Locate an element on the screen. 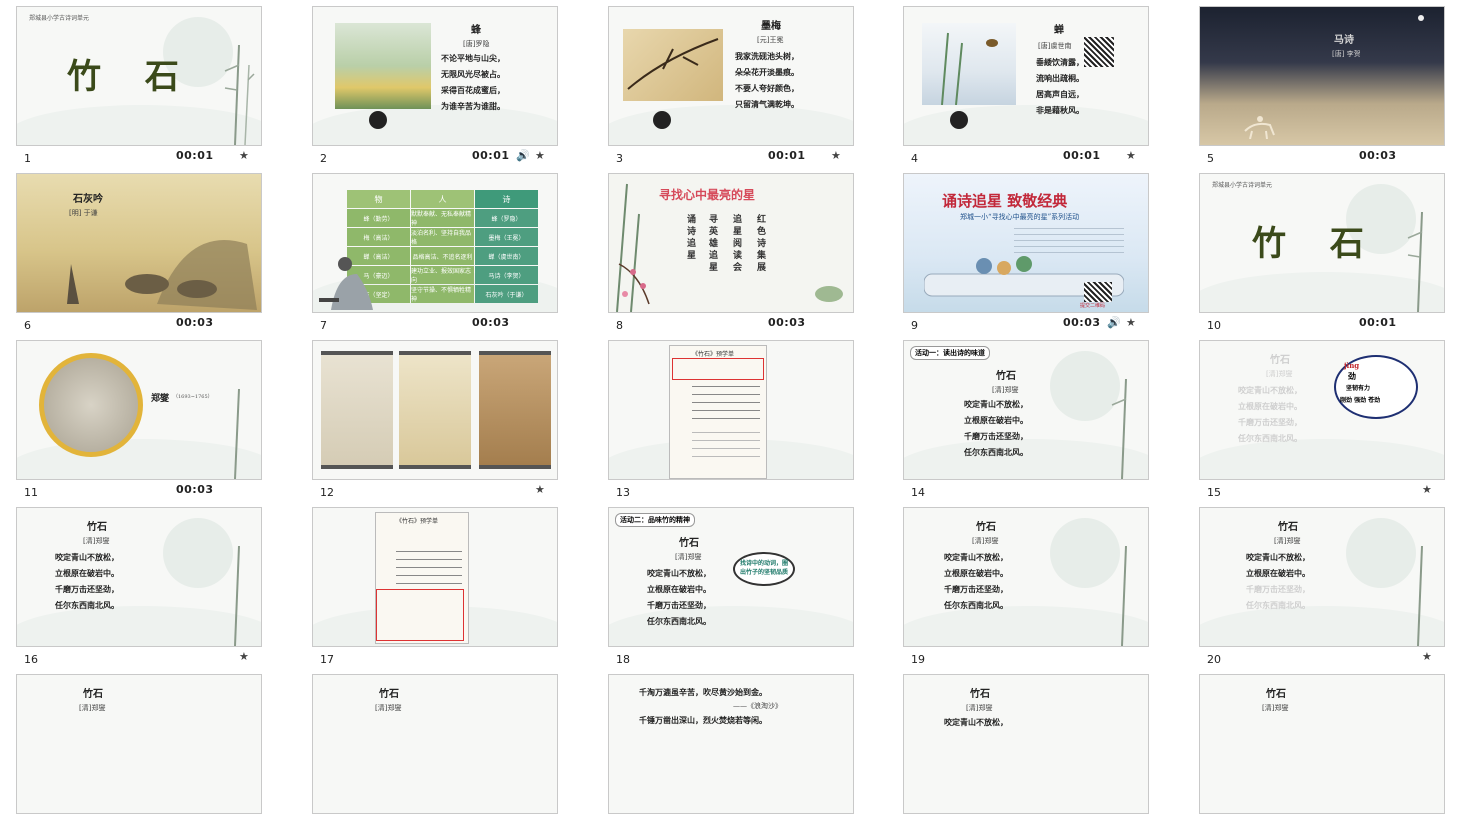 The width and height of the screenshot is (1469, 814). slide-canvas is located at coordinates (435, 410).